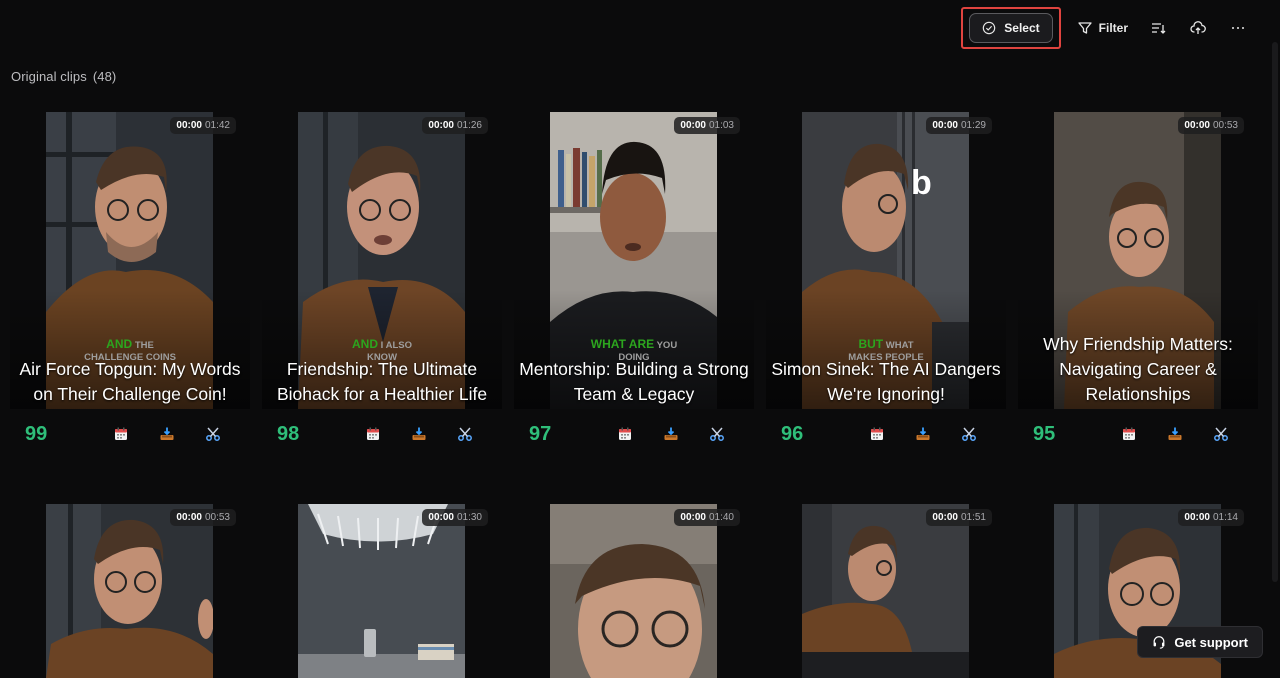 The height and width of the screenshot is (678, 1280). What do you see at coordinates (288, 433) in the screenshot?
I see `virality-score: 98` at bounding box center [288, 433].